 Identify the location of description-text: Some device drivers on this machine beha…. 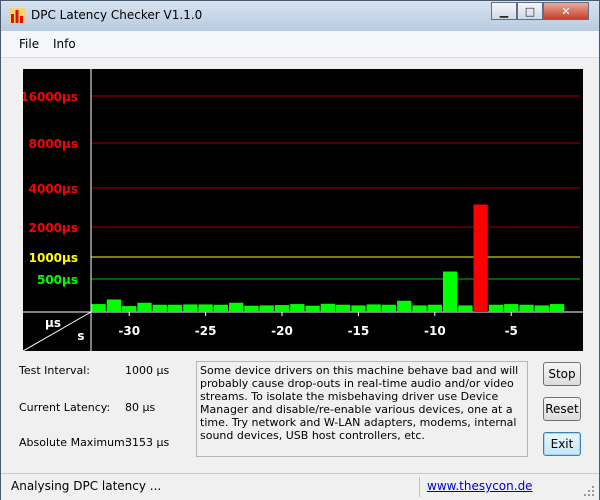
(362, 409).